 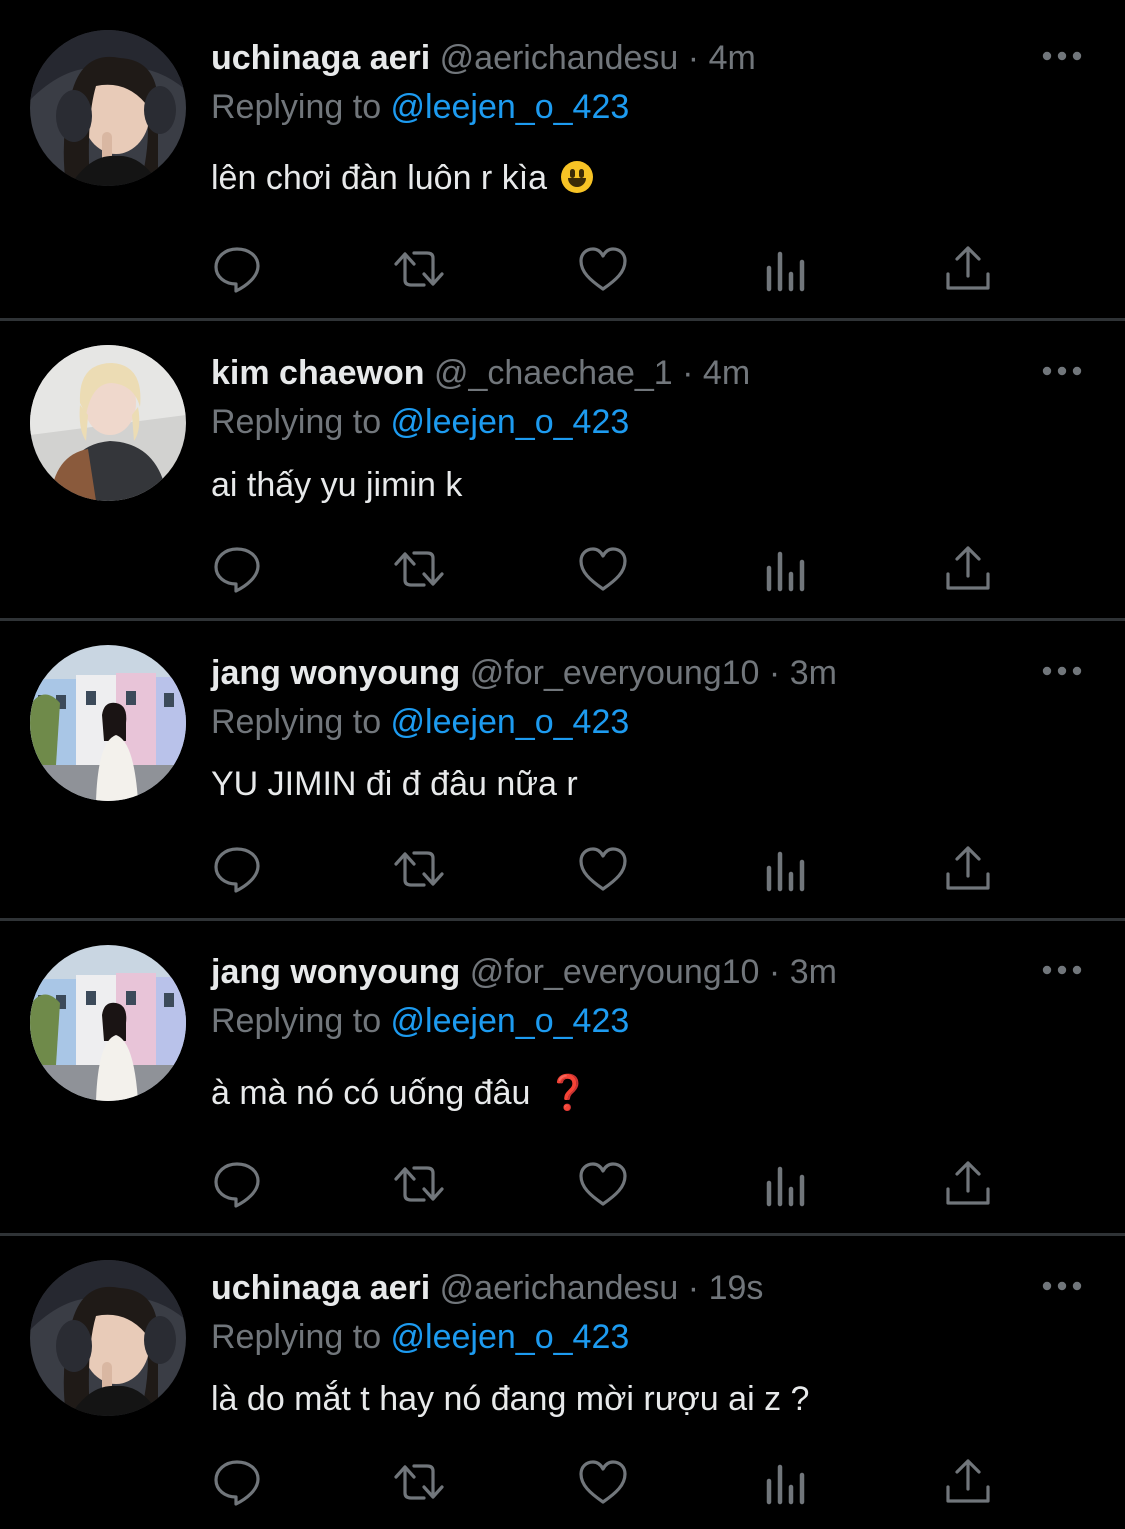 I want to click on grinning-face-icon, so click(x=576, y=177).